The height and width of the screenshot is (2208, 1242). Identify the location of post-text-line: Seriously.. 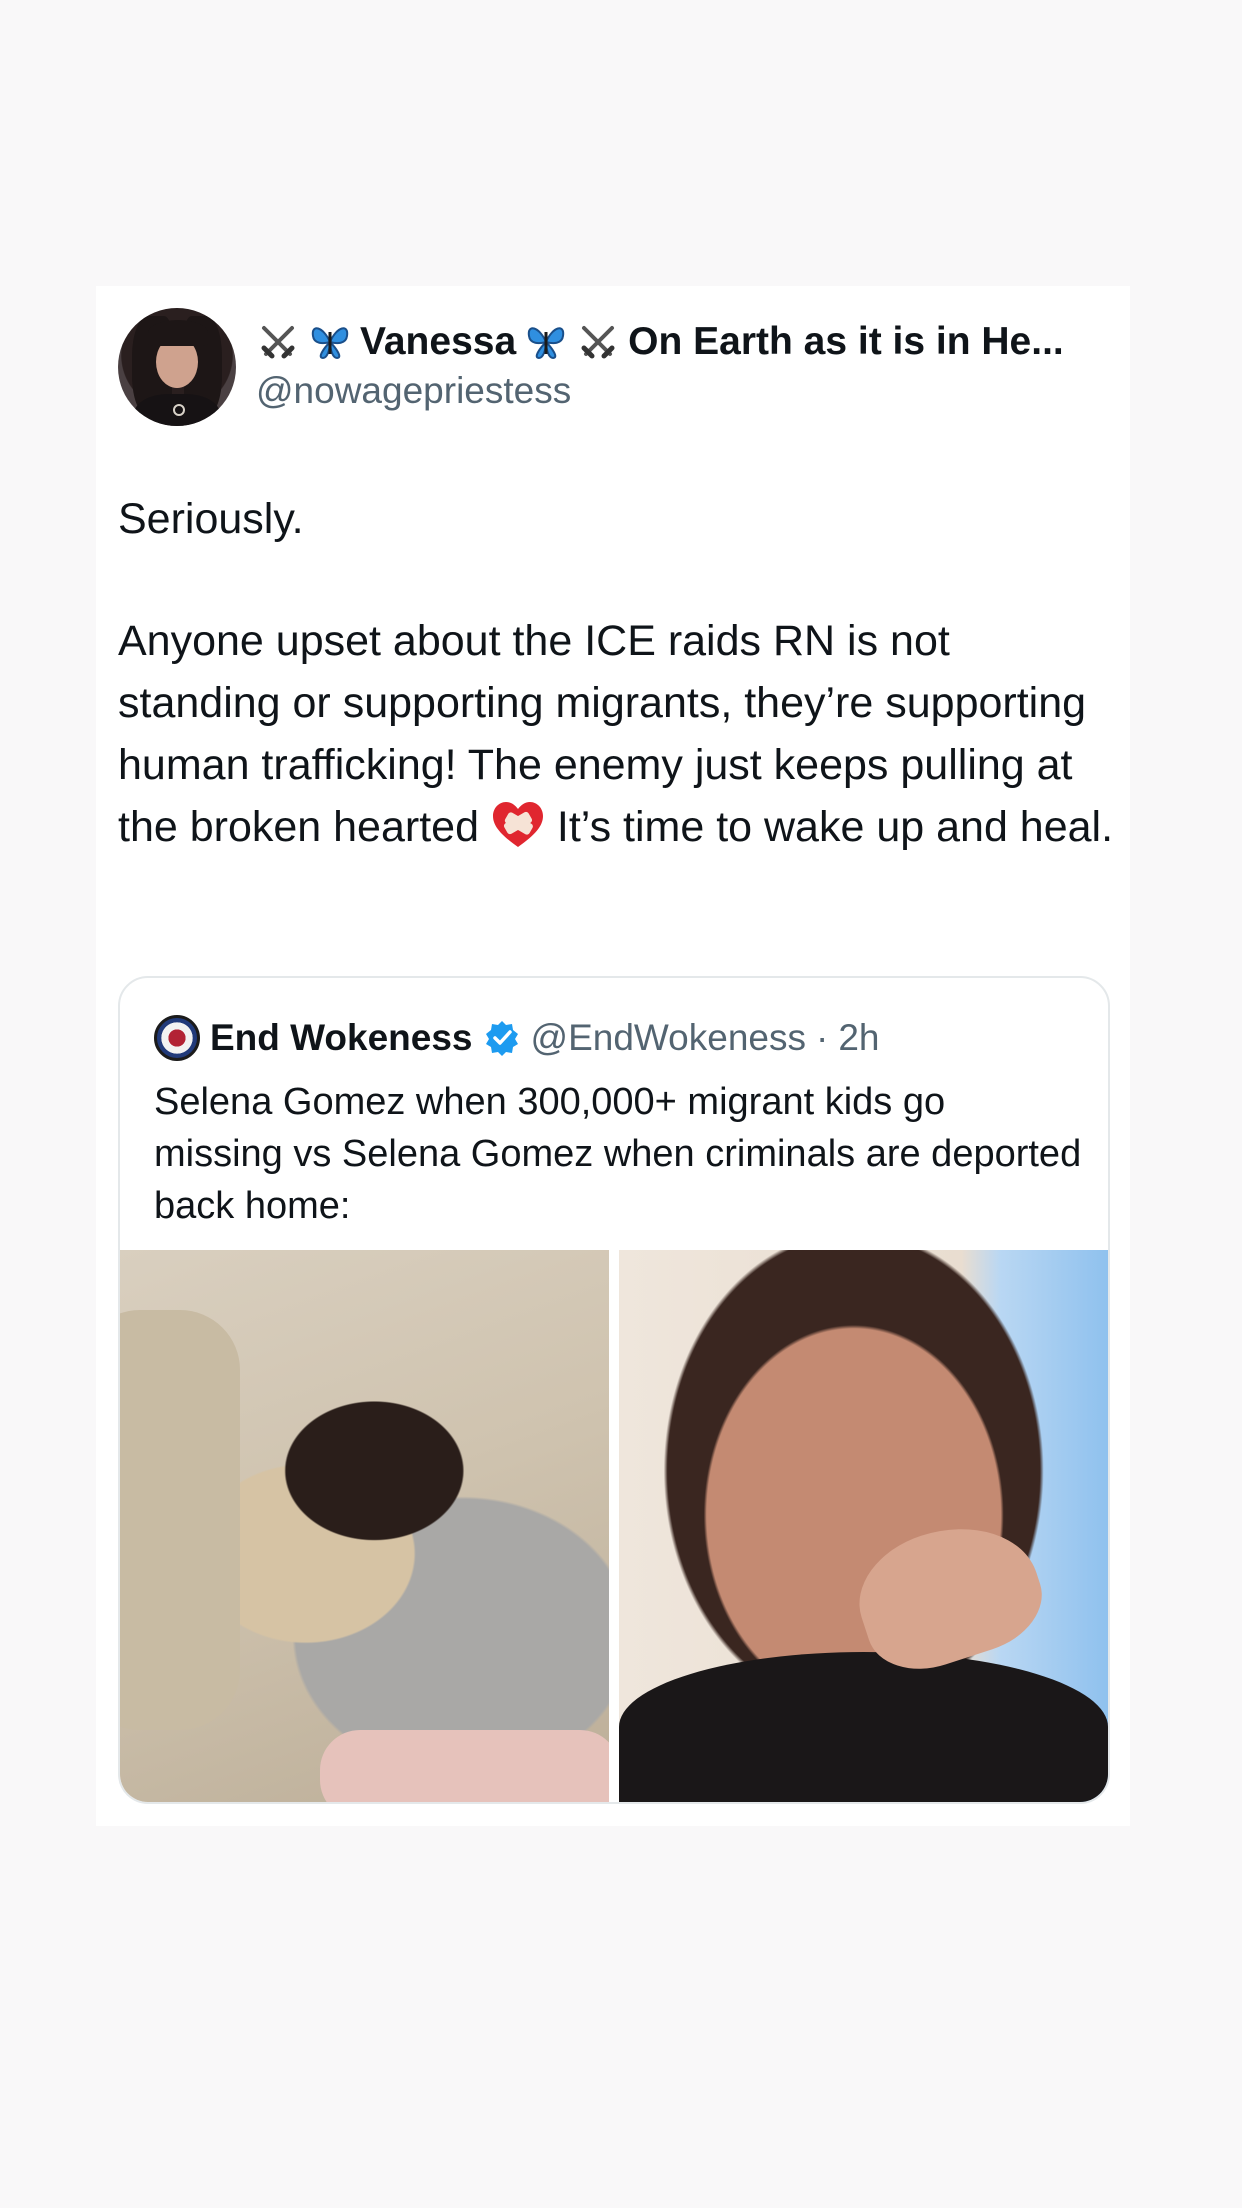
(211, 519).